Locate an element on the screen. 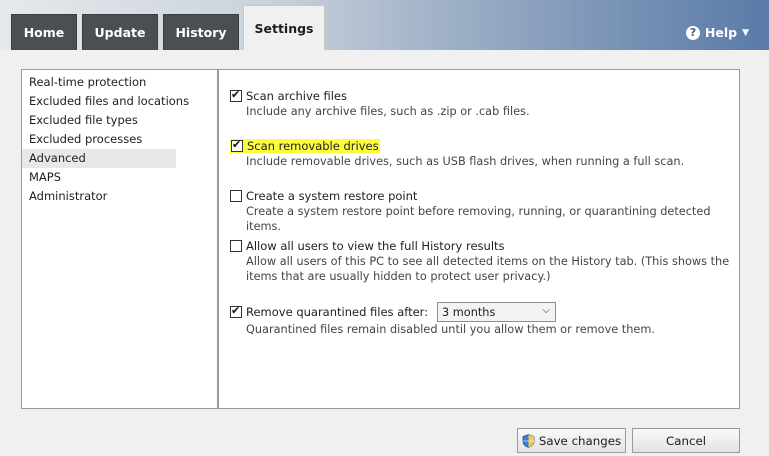  sidebar-item-advanced: Advanced is located at coordinates (99, 158).